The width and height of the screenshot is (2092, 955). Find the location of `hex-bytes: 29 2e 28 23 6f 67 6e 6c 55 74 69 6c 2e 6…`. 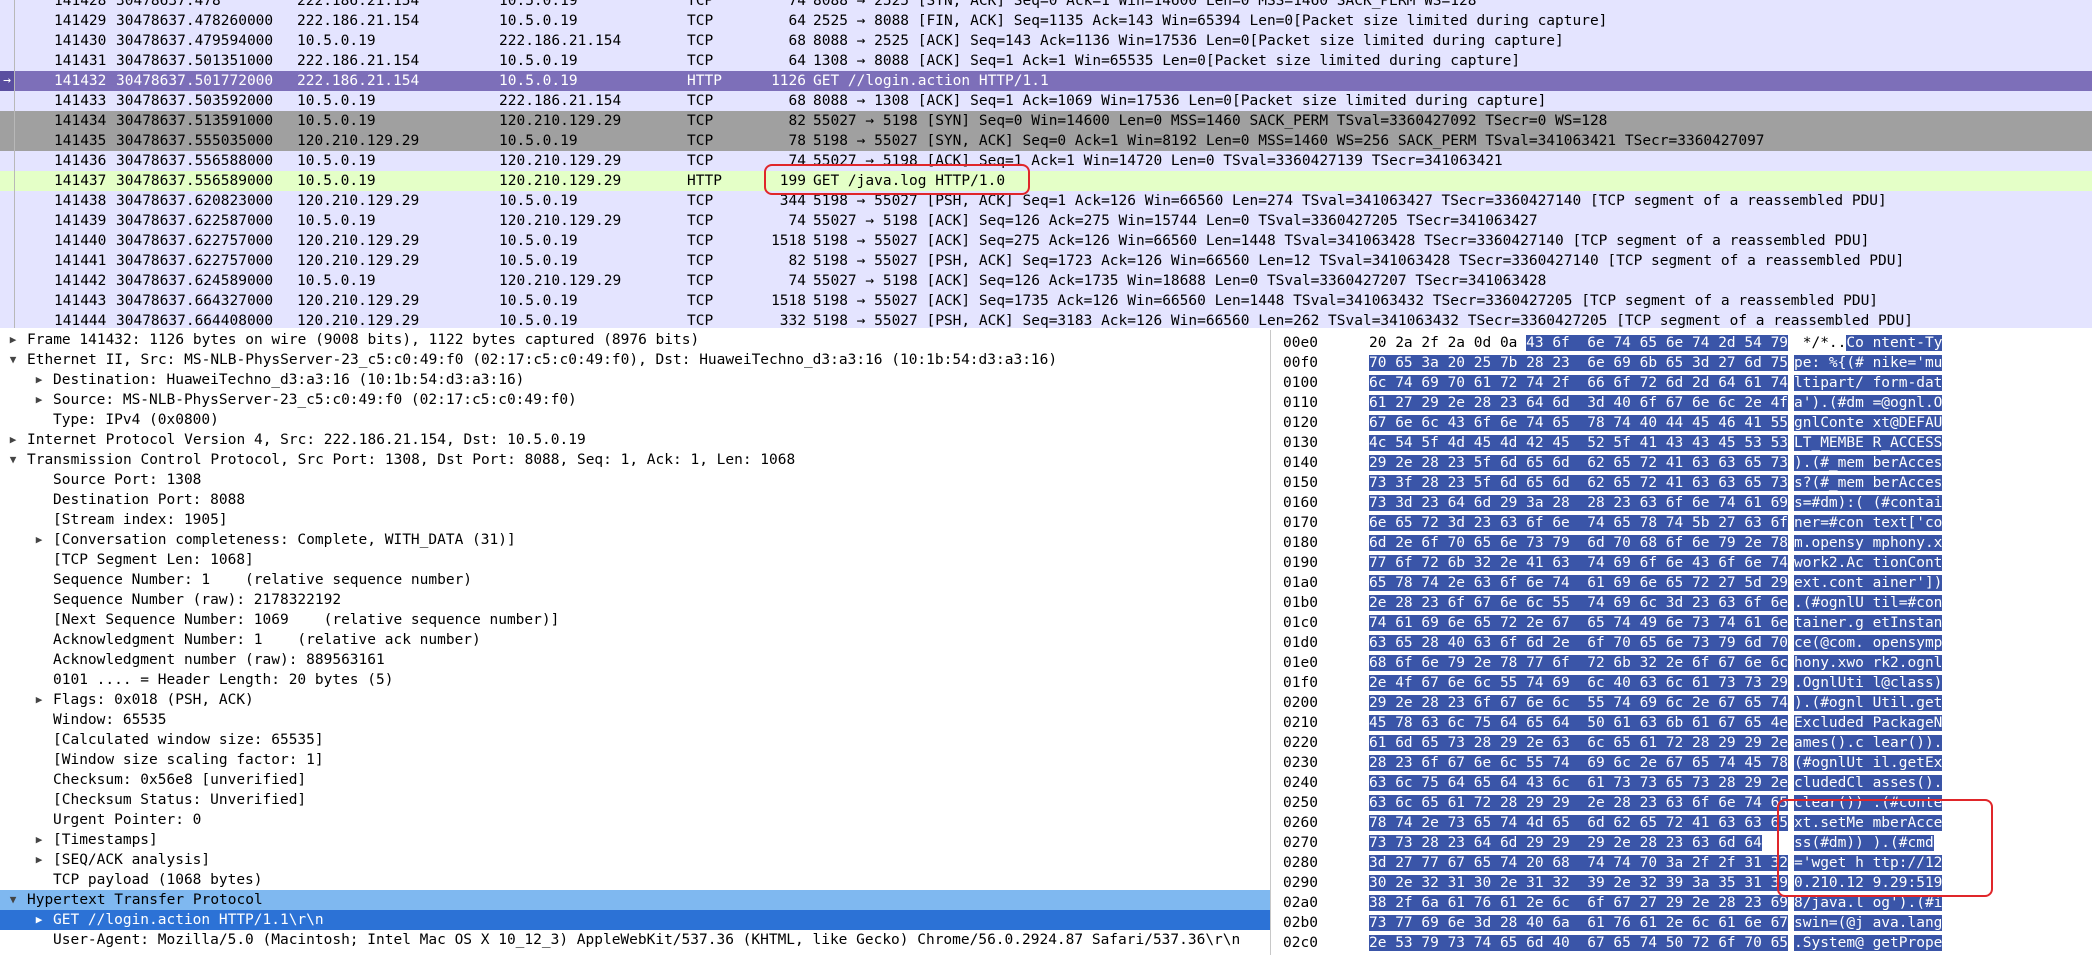

hex-bytes: 29 2e 28 23 6f 67 6e 6c 55 74 69 6c 2e 6… is located at coordinates (1579, 703).